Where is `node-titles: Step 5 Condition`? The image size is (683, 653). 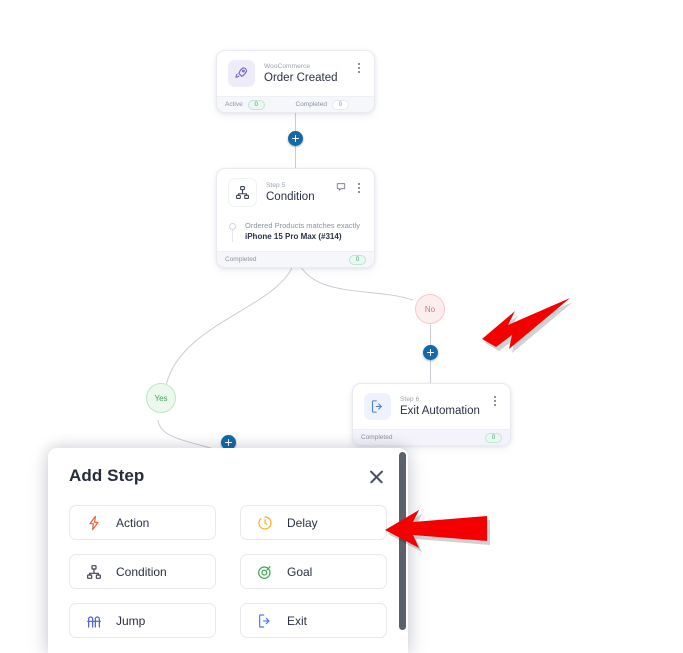
node-titles: Step 5 Condition is located at coordinates (296, 192).